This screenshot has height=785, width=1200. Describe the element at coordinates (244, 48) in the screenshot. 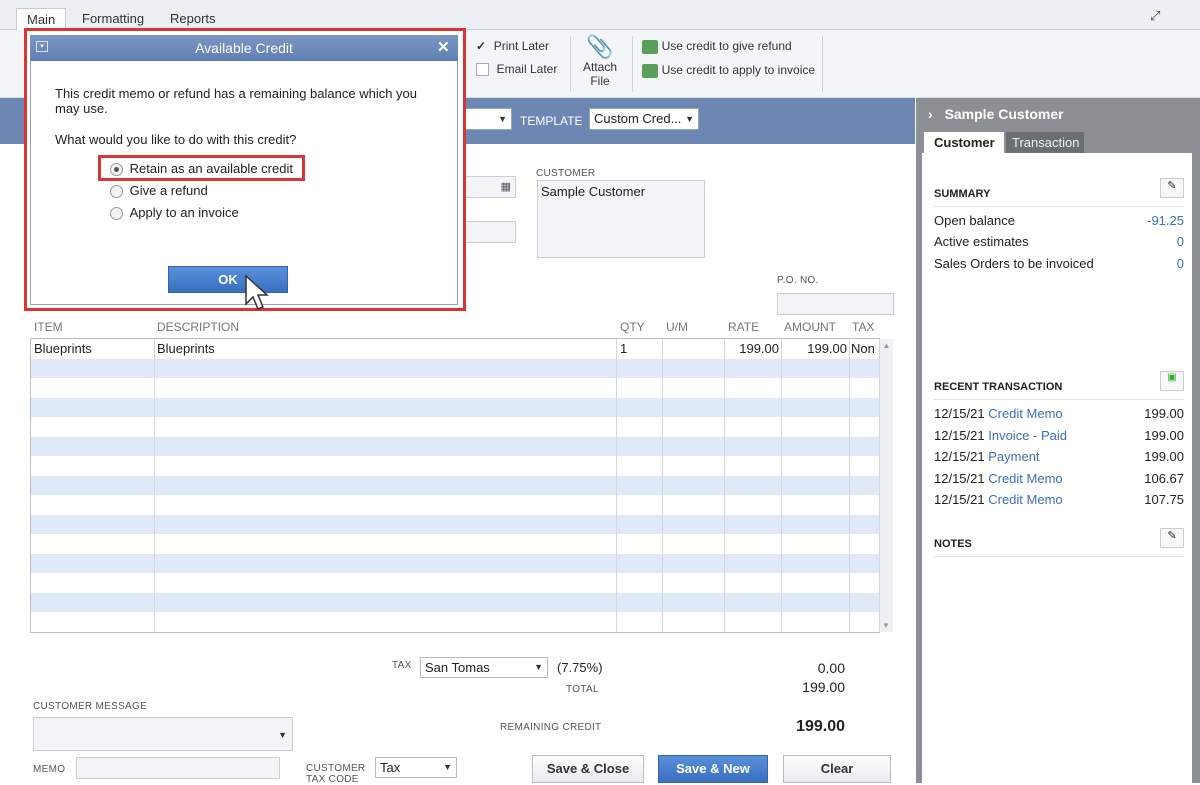

I see `dialog-title: Available Credit` at that location.